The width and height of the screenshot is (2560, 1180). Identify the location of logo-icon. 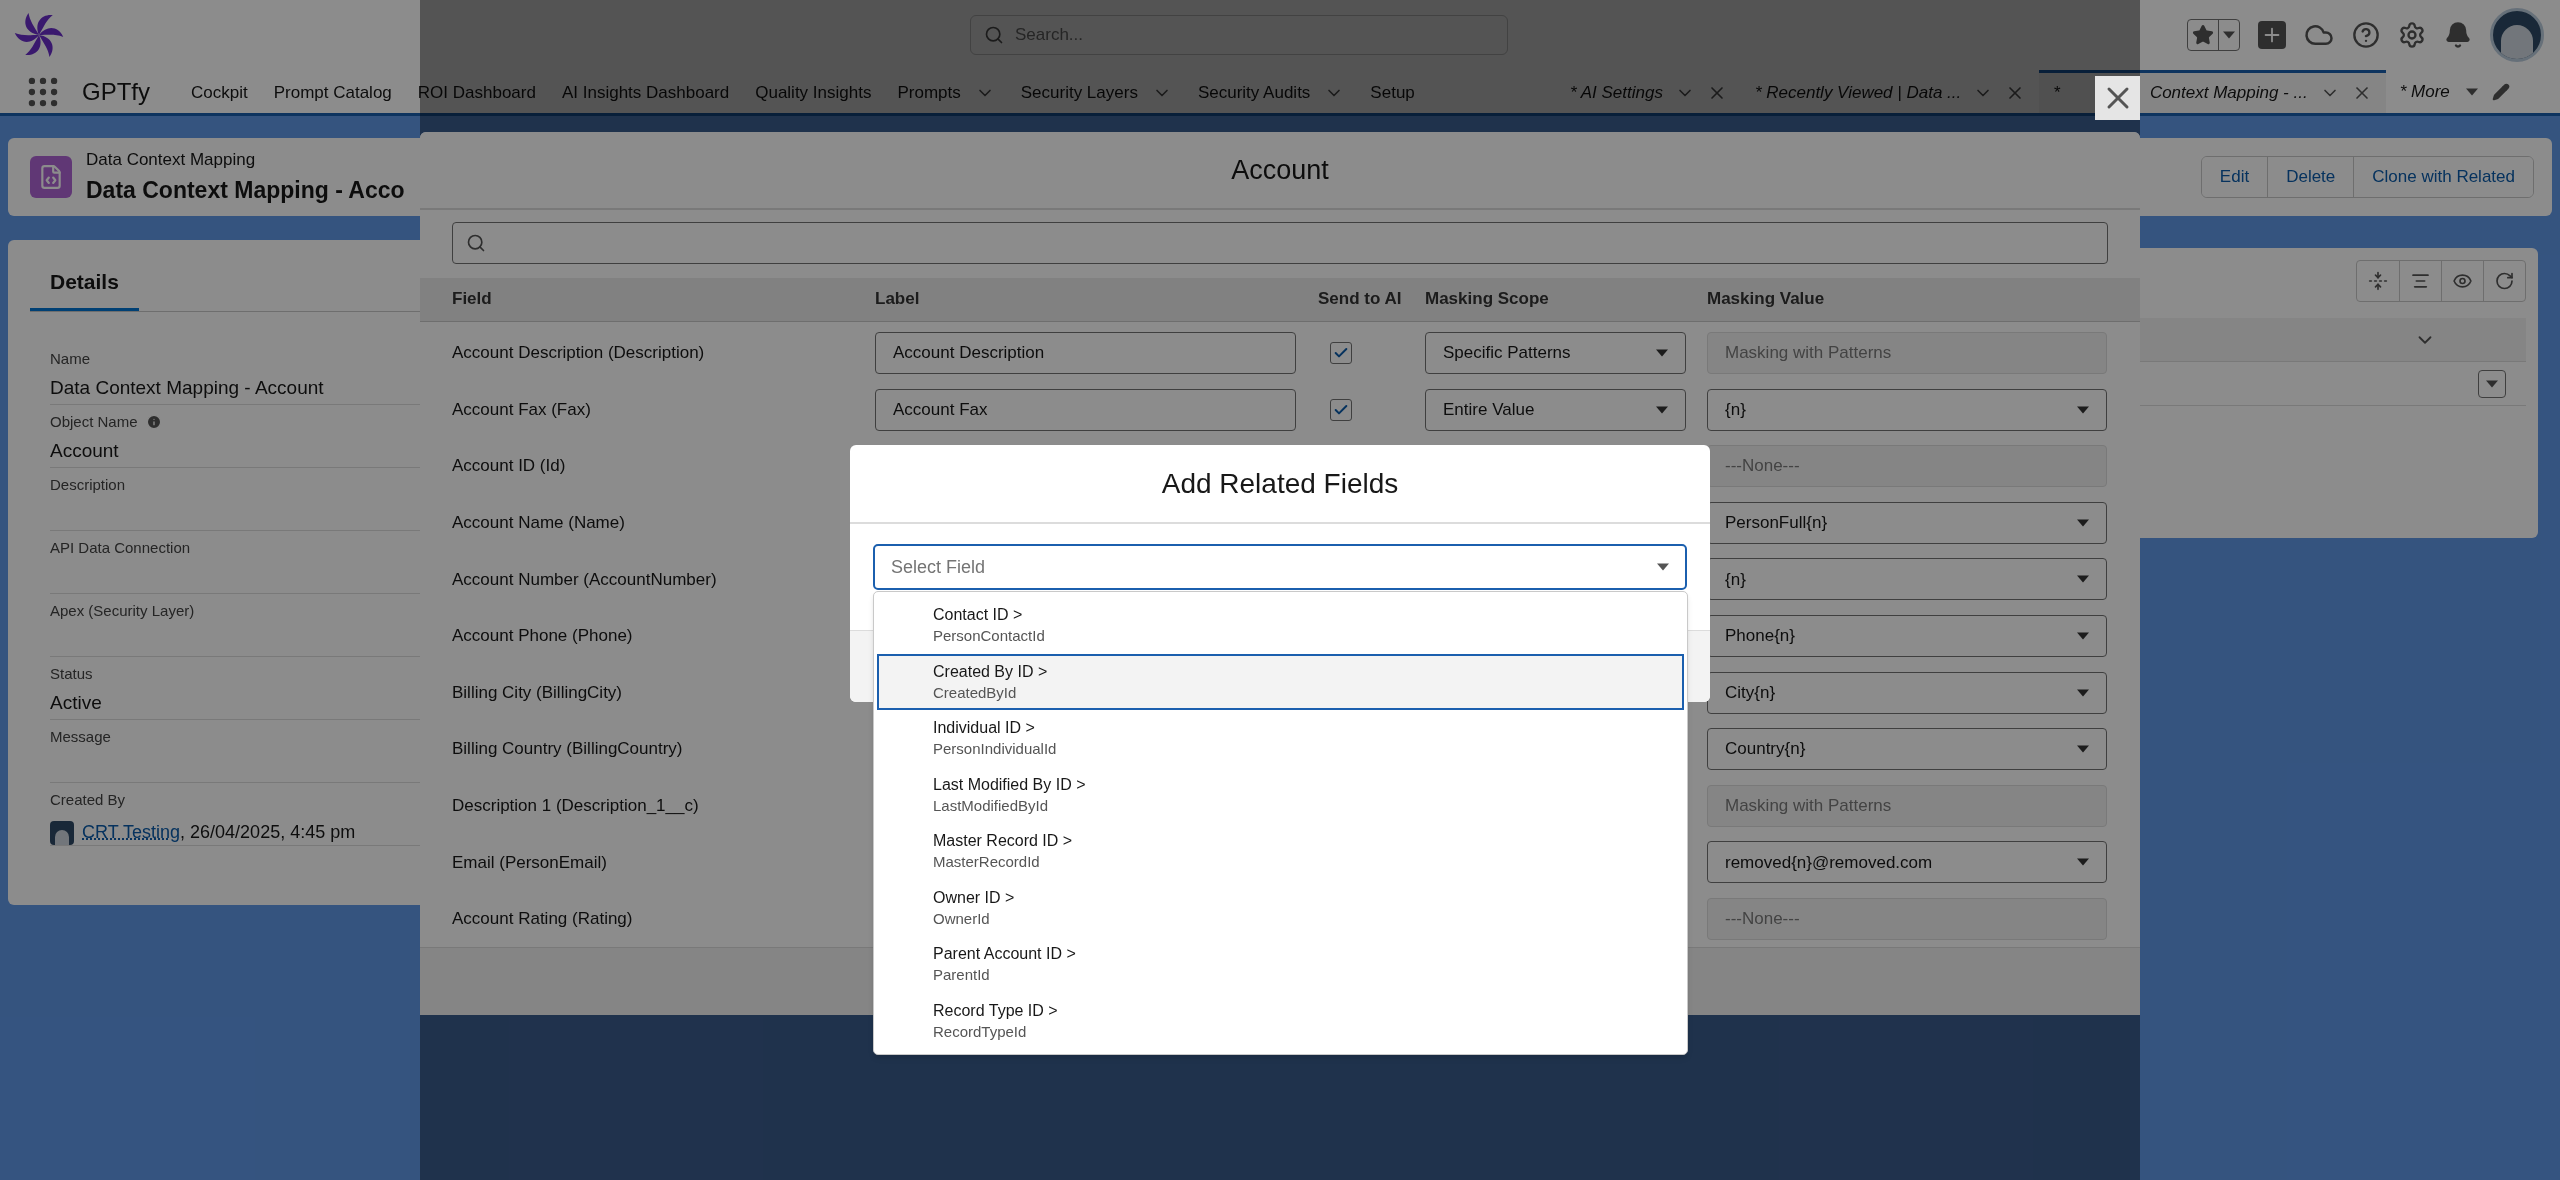
(39, 35).